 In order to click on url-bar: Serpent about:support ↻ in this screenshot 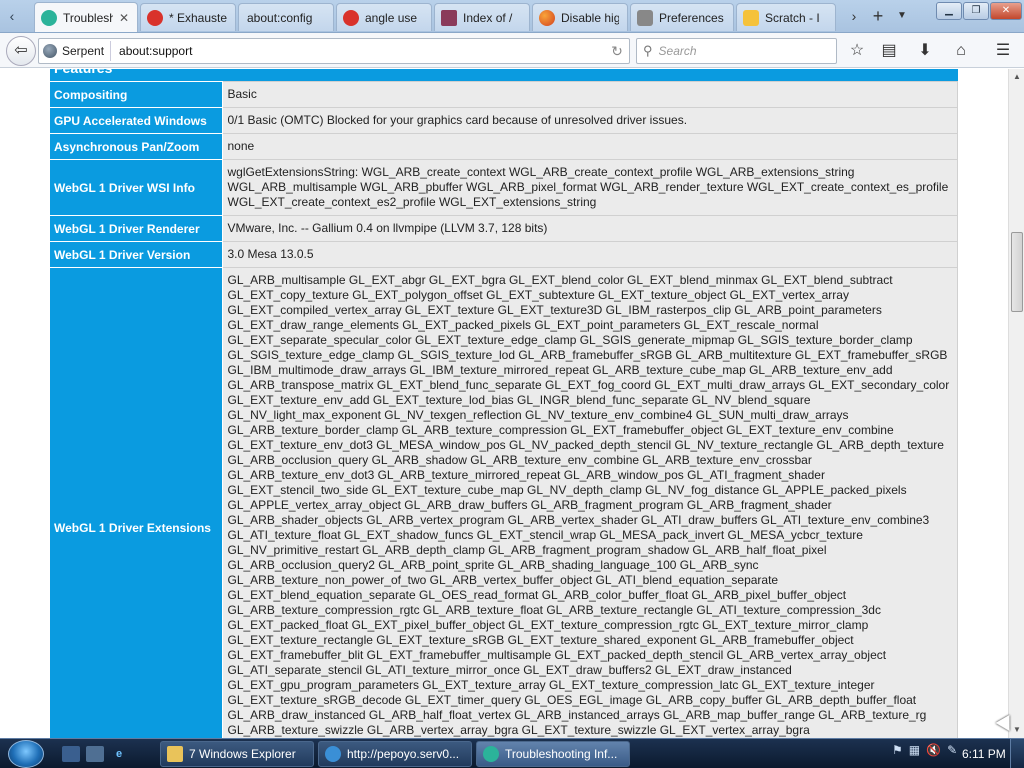, I will do `click(334, 51)`.